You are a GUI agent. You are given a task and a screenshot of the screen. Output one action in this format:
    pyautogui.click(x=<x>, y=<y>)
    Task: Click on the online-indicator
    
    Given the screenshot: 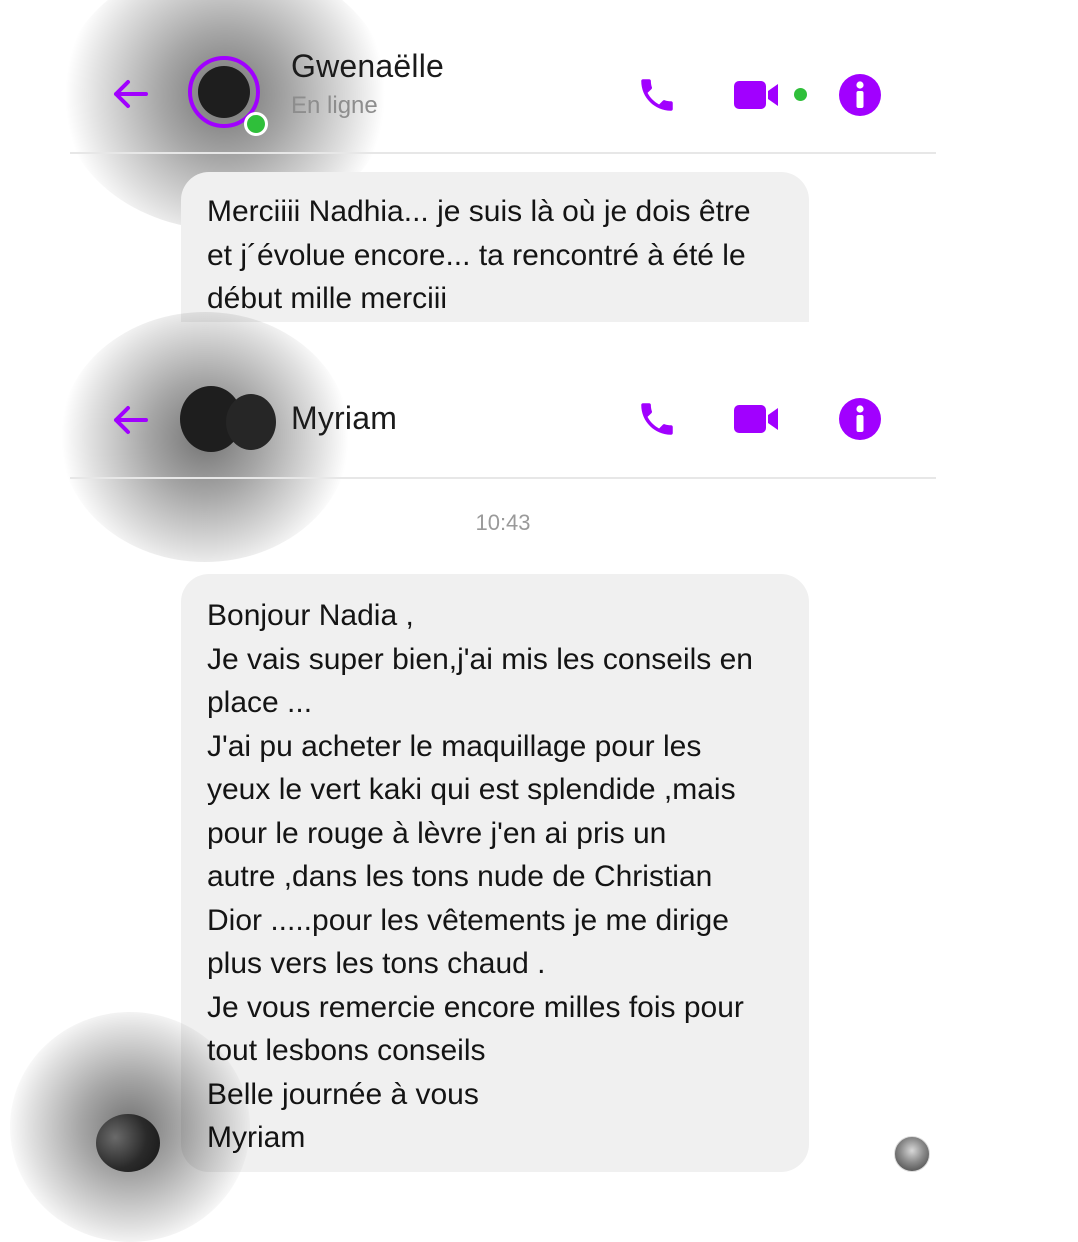 What is the action you would take?
    pyautogui.click(x=256, y=124)
    